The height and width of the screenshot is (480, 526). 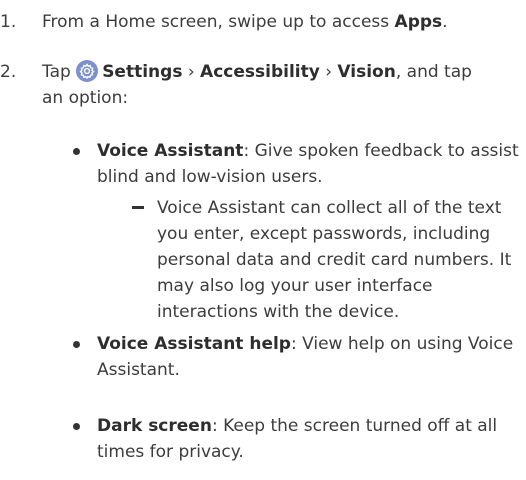 I want to click on settings-gear-icon, so click(x=87, y=71).